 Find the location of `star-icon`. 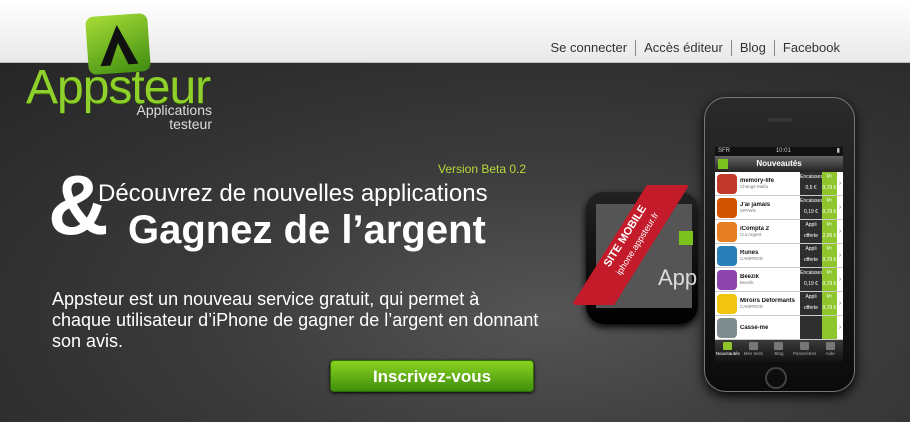

star-icon is located at coordinates (728, 346).